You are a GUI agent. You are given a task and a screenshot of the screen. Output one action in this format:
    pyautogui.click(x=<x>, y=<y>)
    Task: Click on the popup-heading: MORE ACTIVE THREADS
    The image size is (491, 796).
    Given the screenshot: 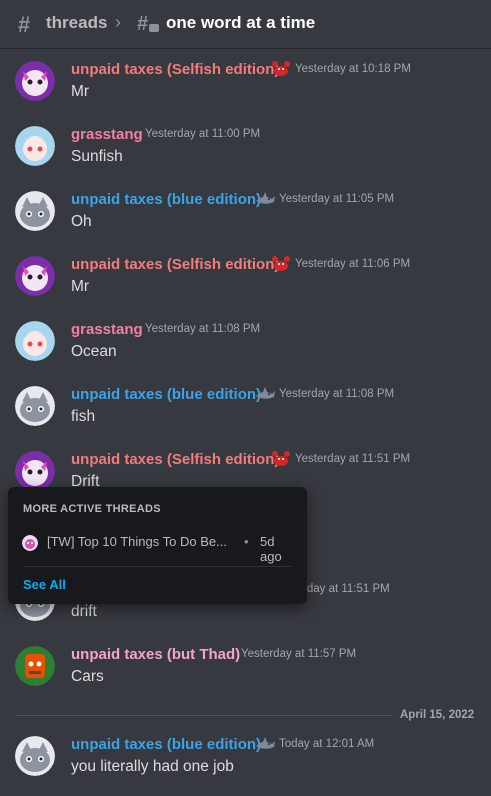 What is the action you would take?
    pyautogui.click(x=92, y=509)
    